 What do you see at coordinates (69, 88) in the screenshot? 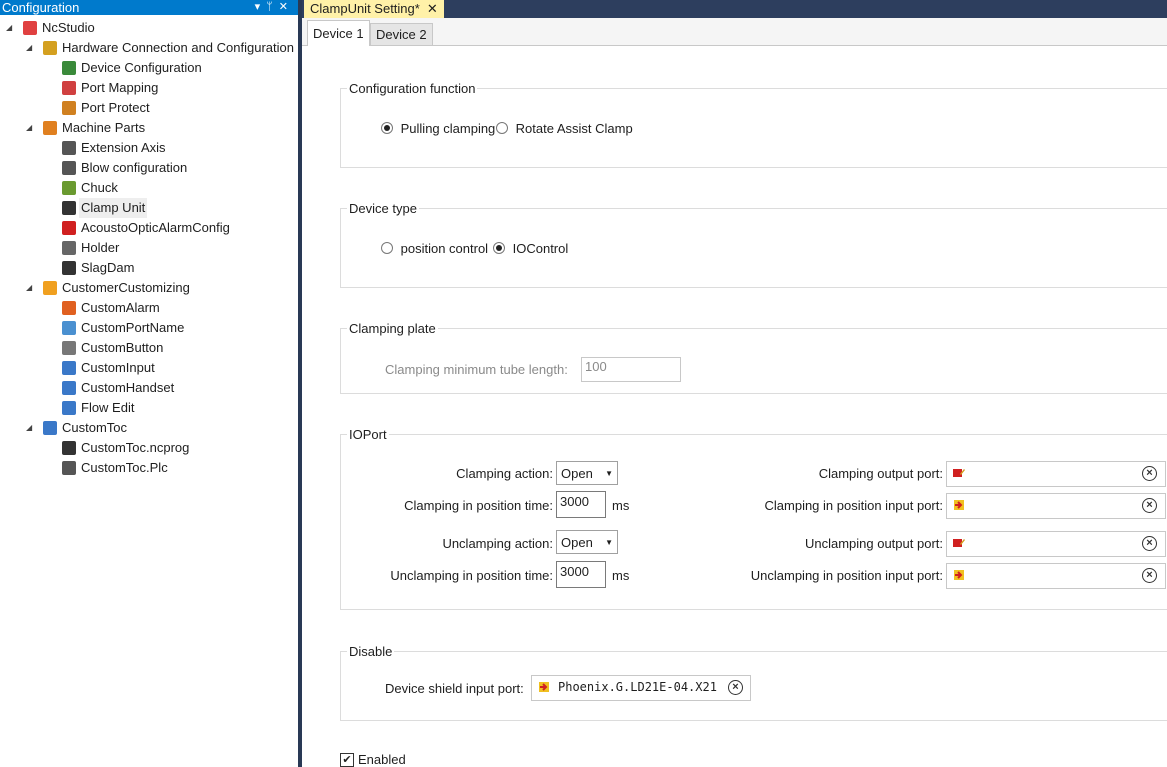
I see `port-mapping-icon` at bounding box center [69, 88].